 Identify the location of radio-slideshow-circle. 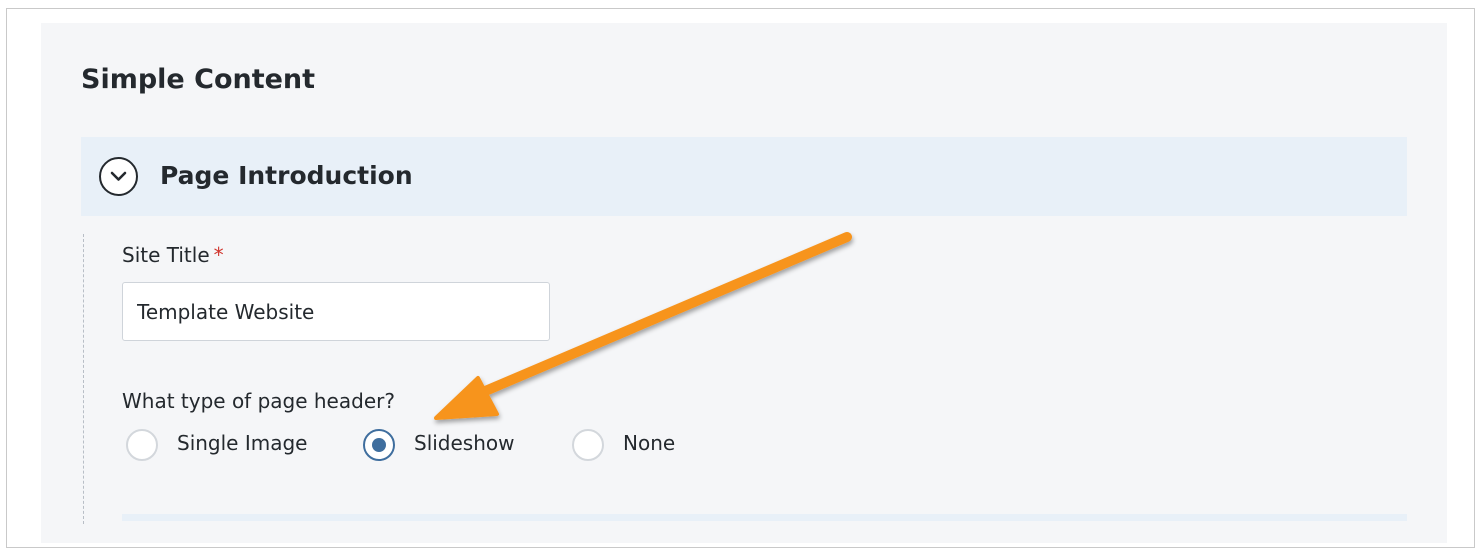
(379, 445).